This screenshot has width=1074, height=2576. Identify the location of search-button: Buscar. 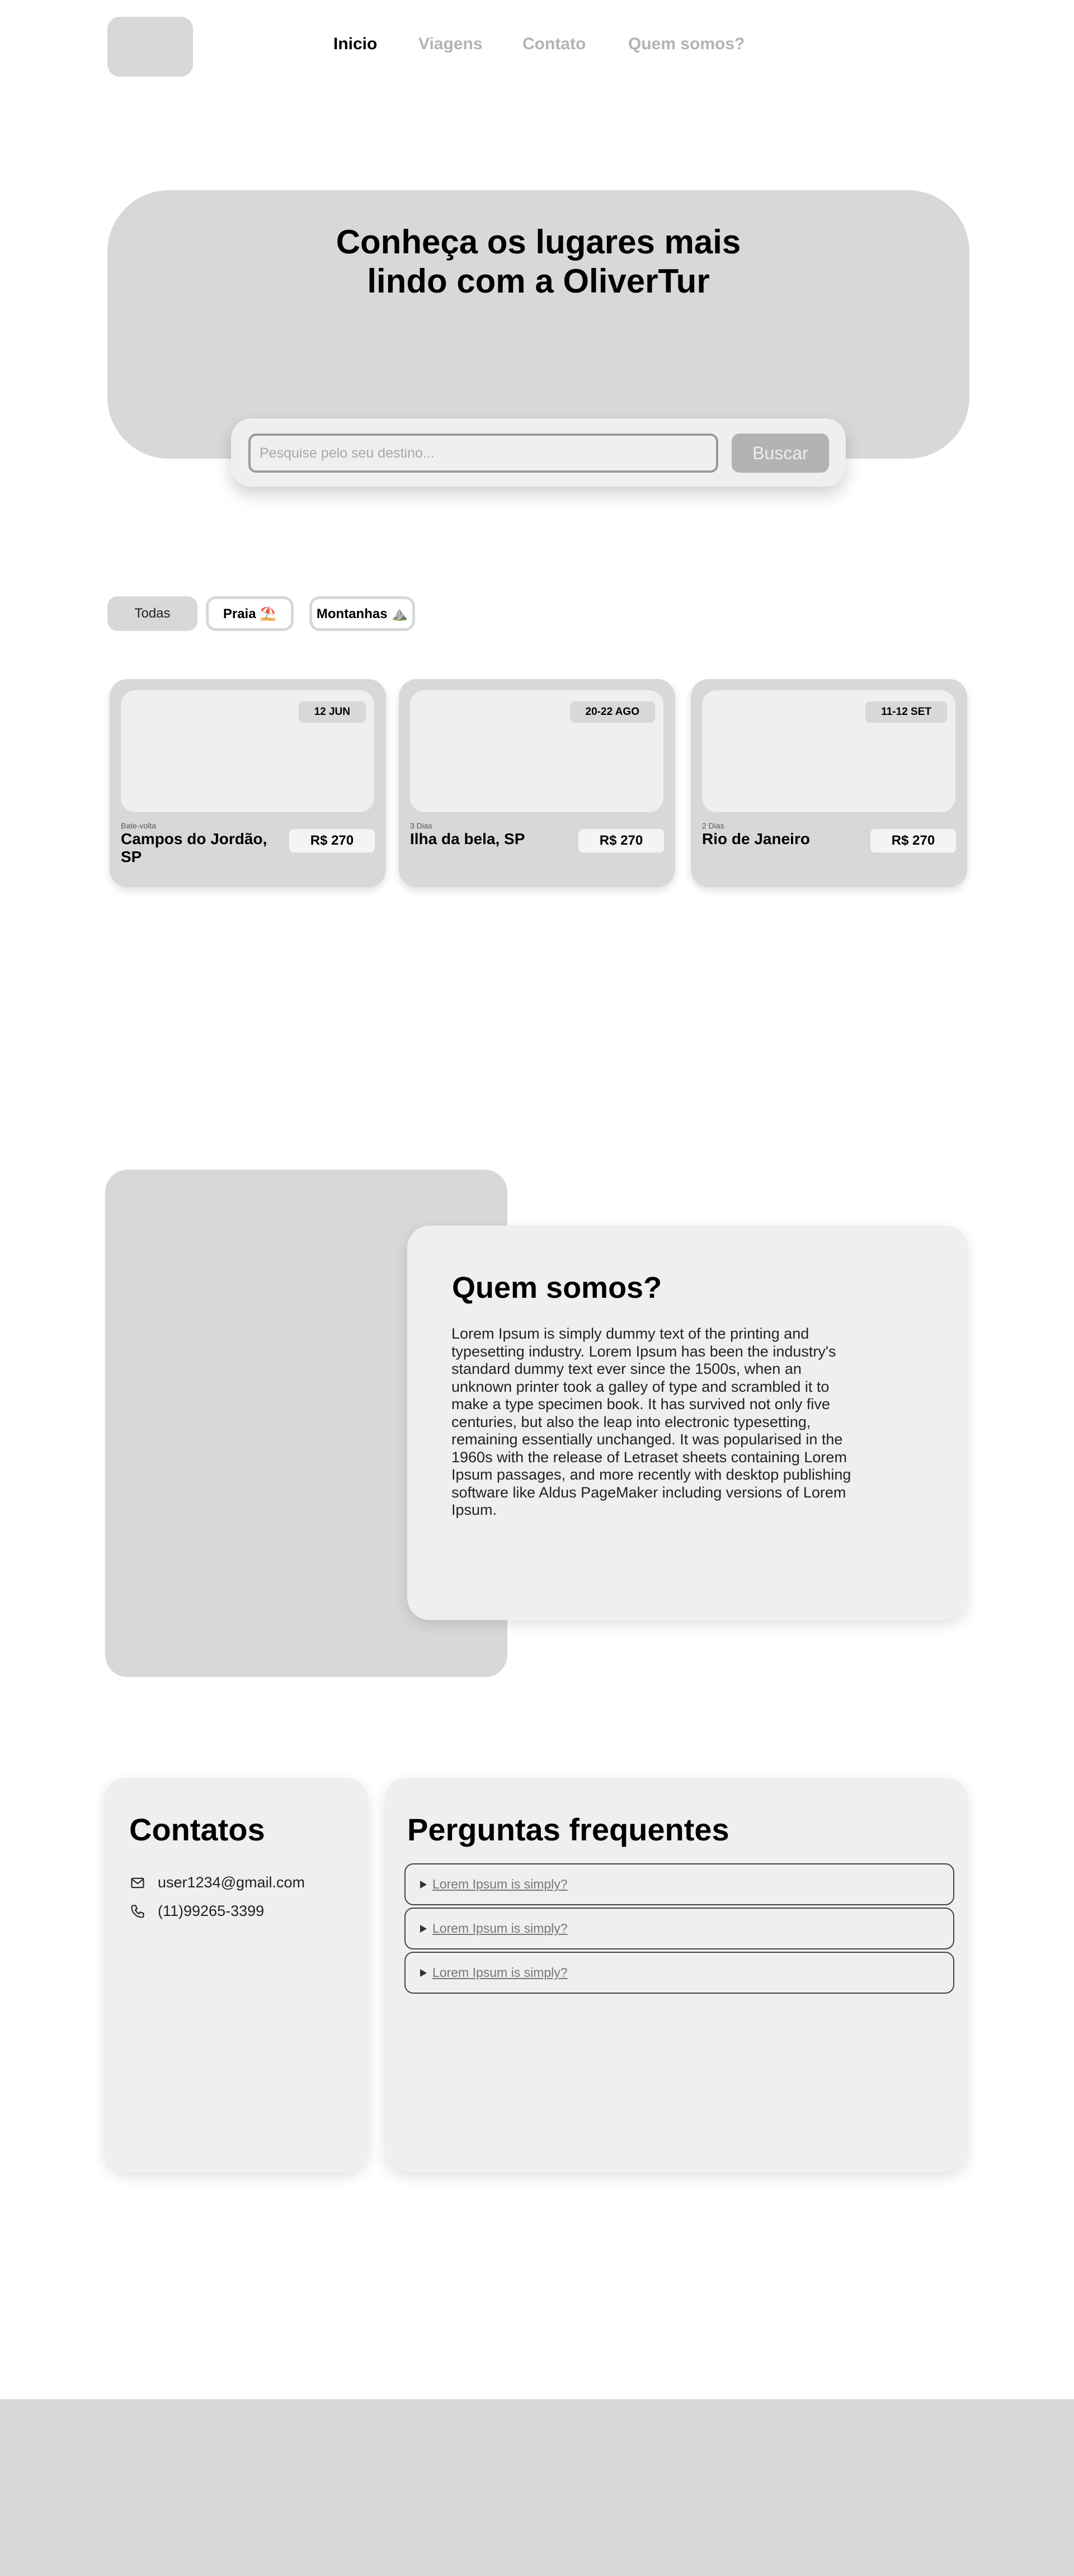
(780, 453).